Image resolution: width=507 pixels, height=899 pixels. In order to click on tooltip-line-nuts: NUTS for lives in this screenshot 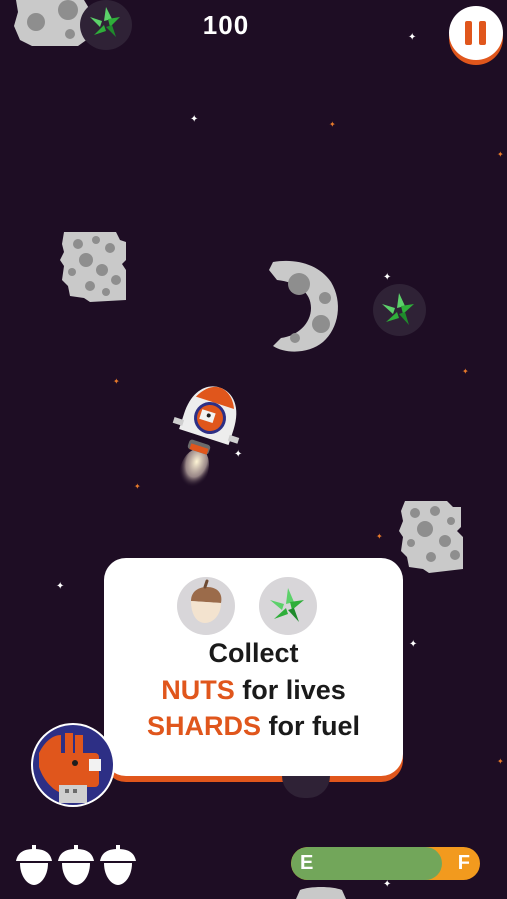, I will do `click(253, 690)`.